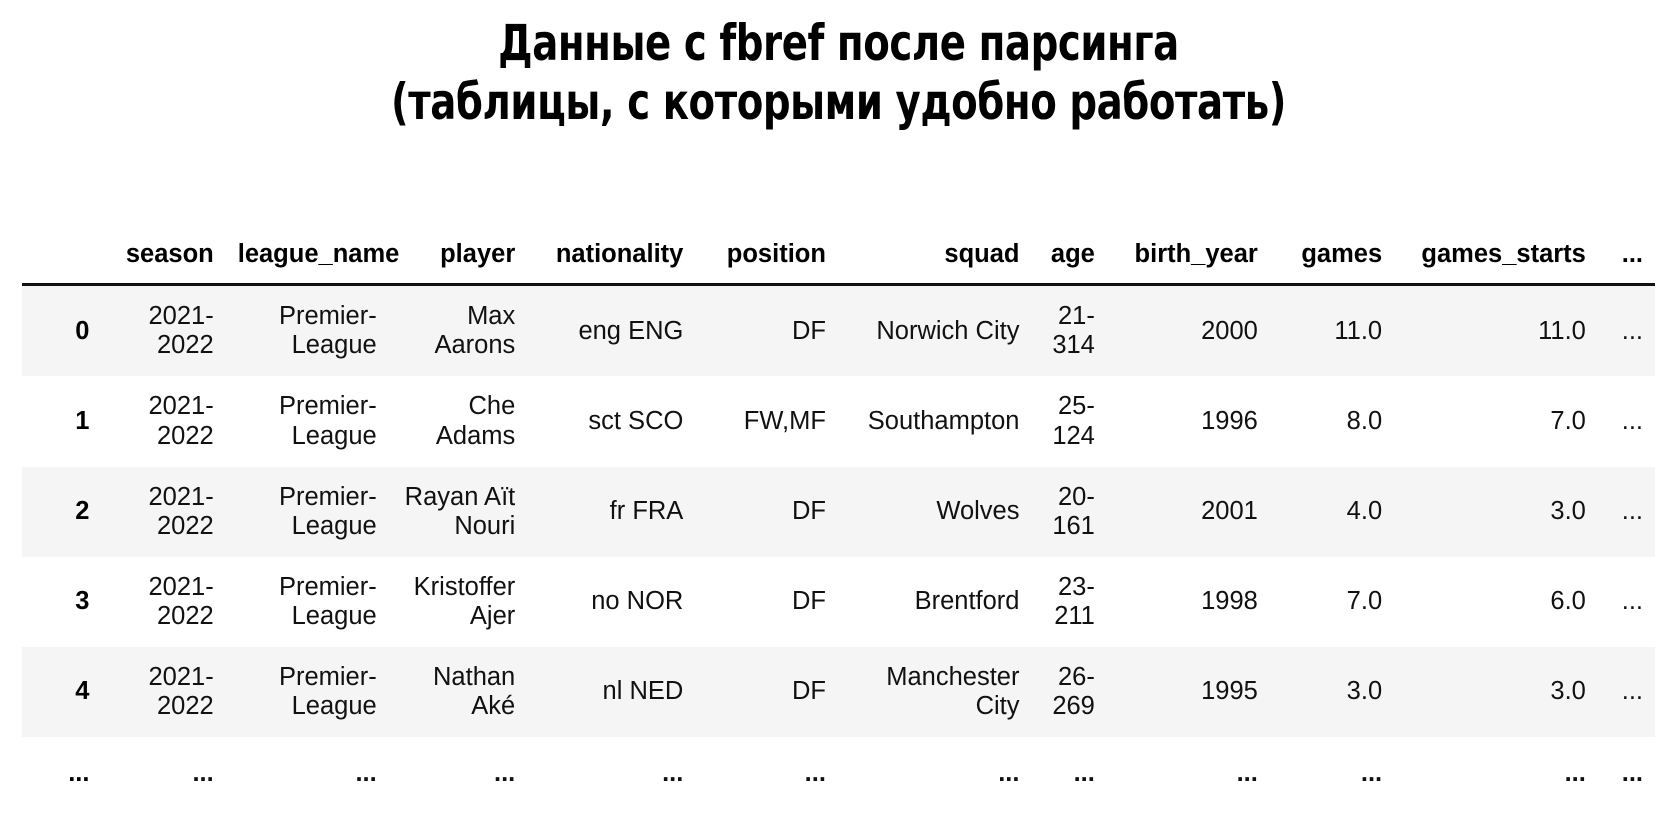  I want to click on cell-nationality: no NOR, so click(637, 601).